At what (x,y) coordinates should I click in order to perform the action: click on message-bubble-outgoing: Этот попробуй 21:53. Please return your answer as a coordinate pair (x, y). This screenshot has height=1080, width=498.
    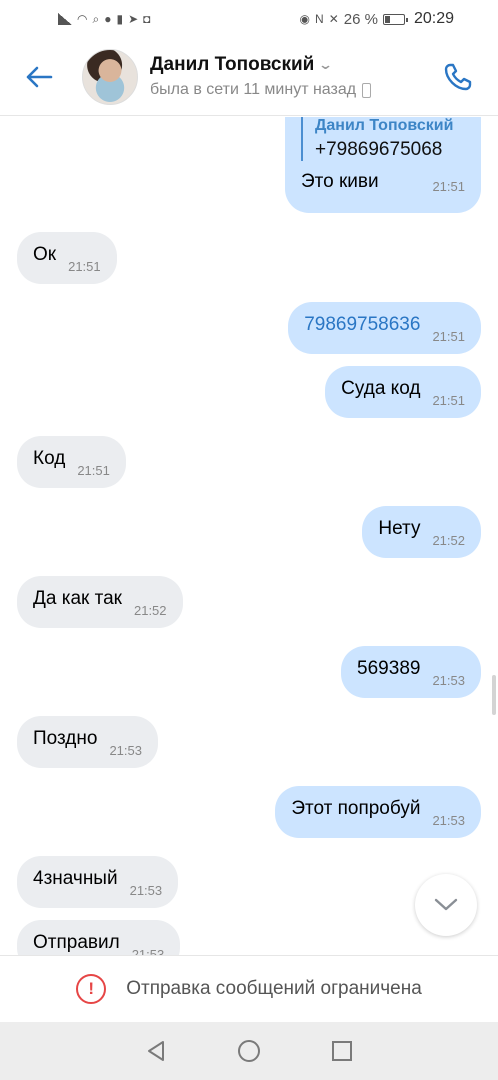
    Looking at the image, I should click on (378, 812).